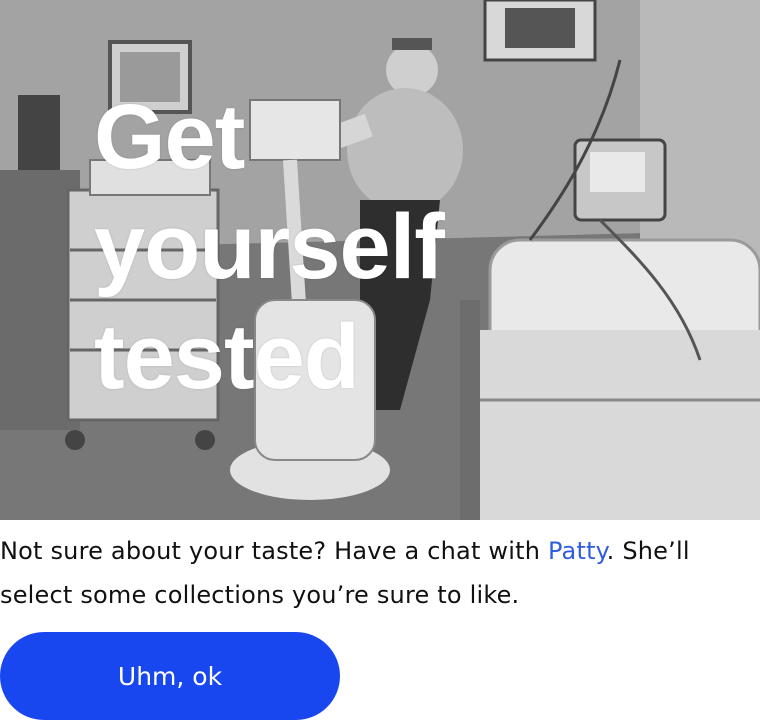 This screenshot has width=760, height=720. Describe the element at coordinates (577, 551) in the screenshot. I see `patty-link: Patty` at that location.